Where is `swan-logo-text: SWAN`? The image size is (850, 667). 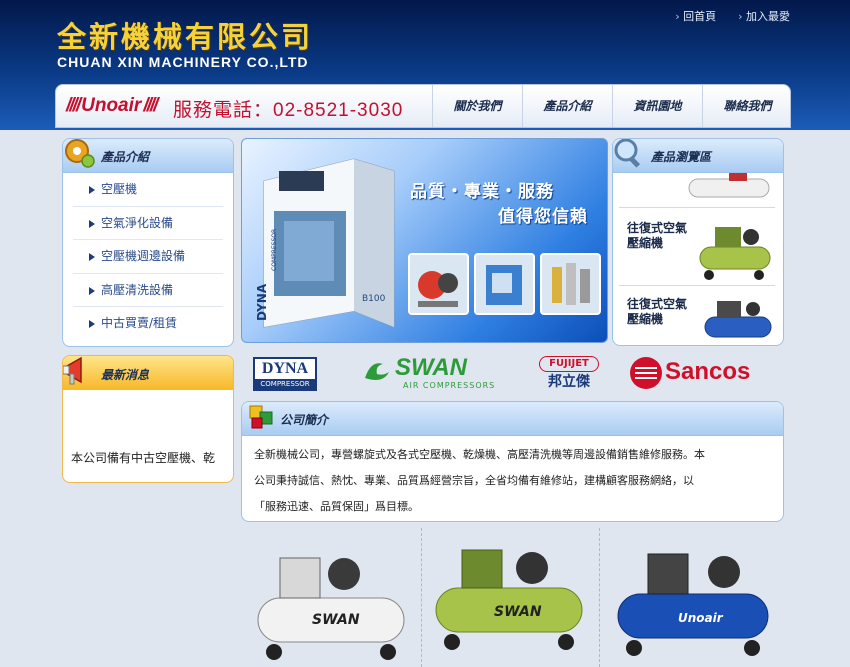
swan-logo-text: SWAN is located at coordinates (431, 367).